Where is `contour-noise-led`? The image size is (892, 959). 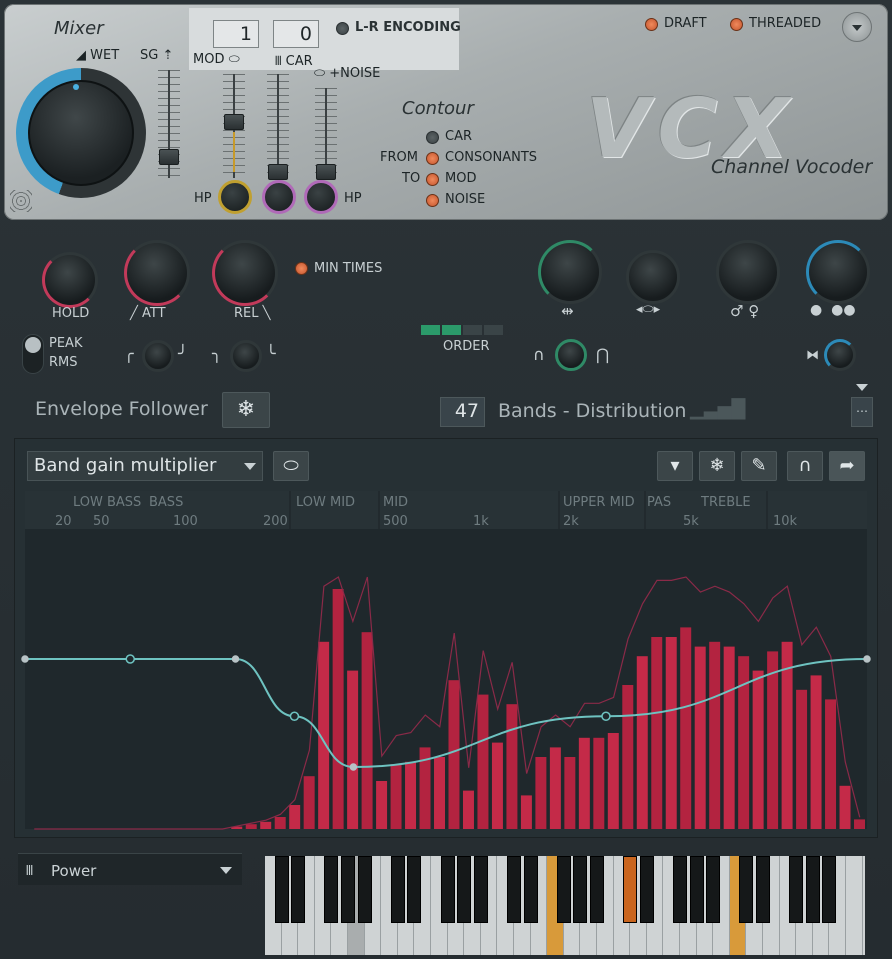 contour-noise-led is located at coordinates (432, 200).